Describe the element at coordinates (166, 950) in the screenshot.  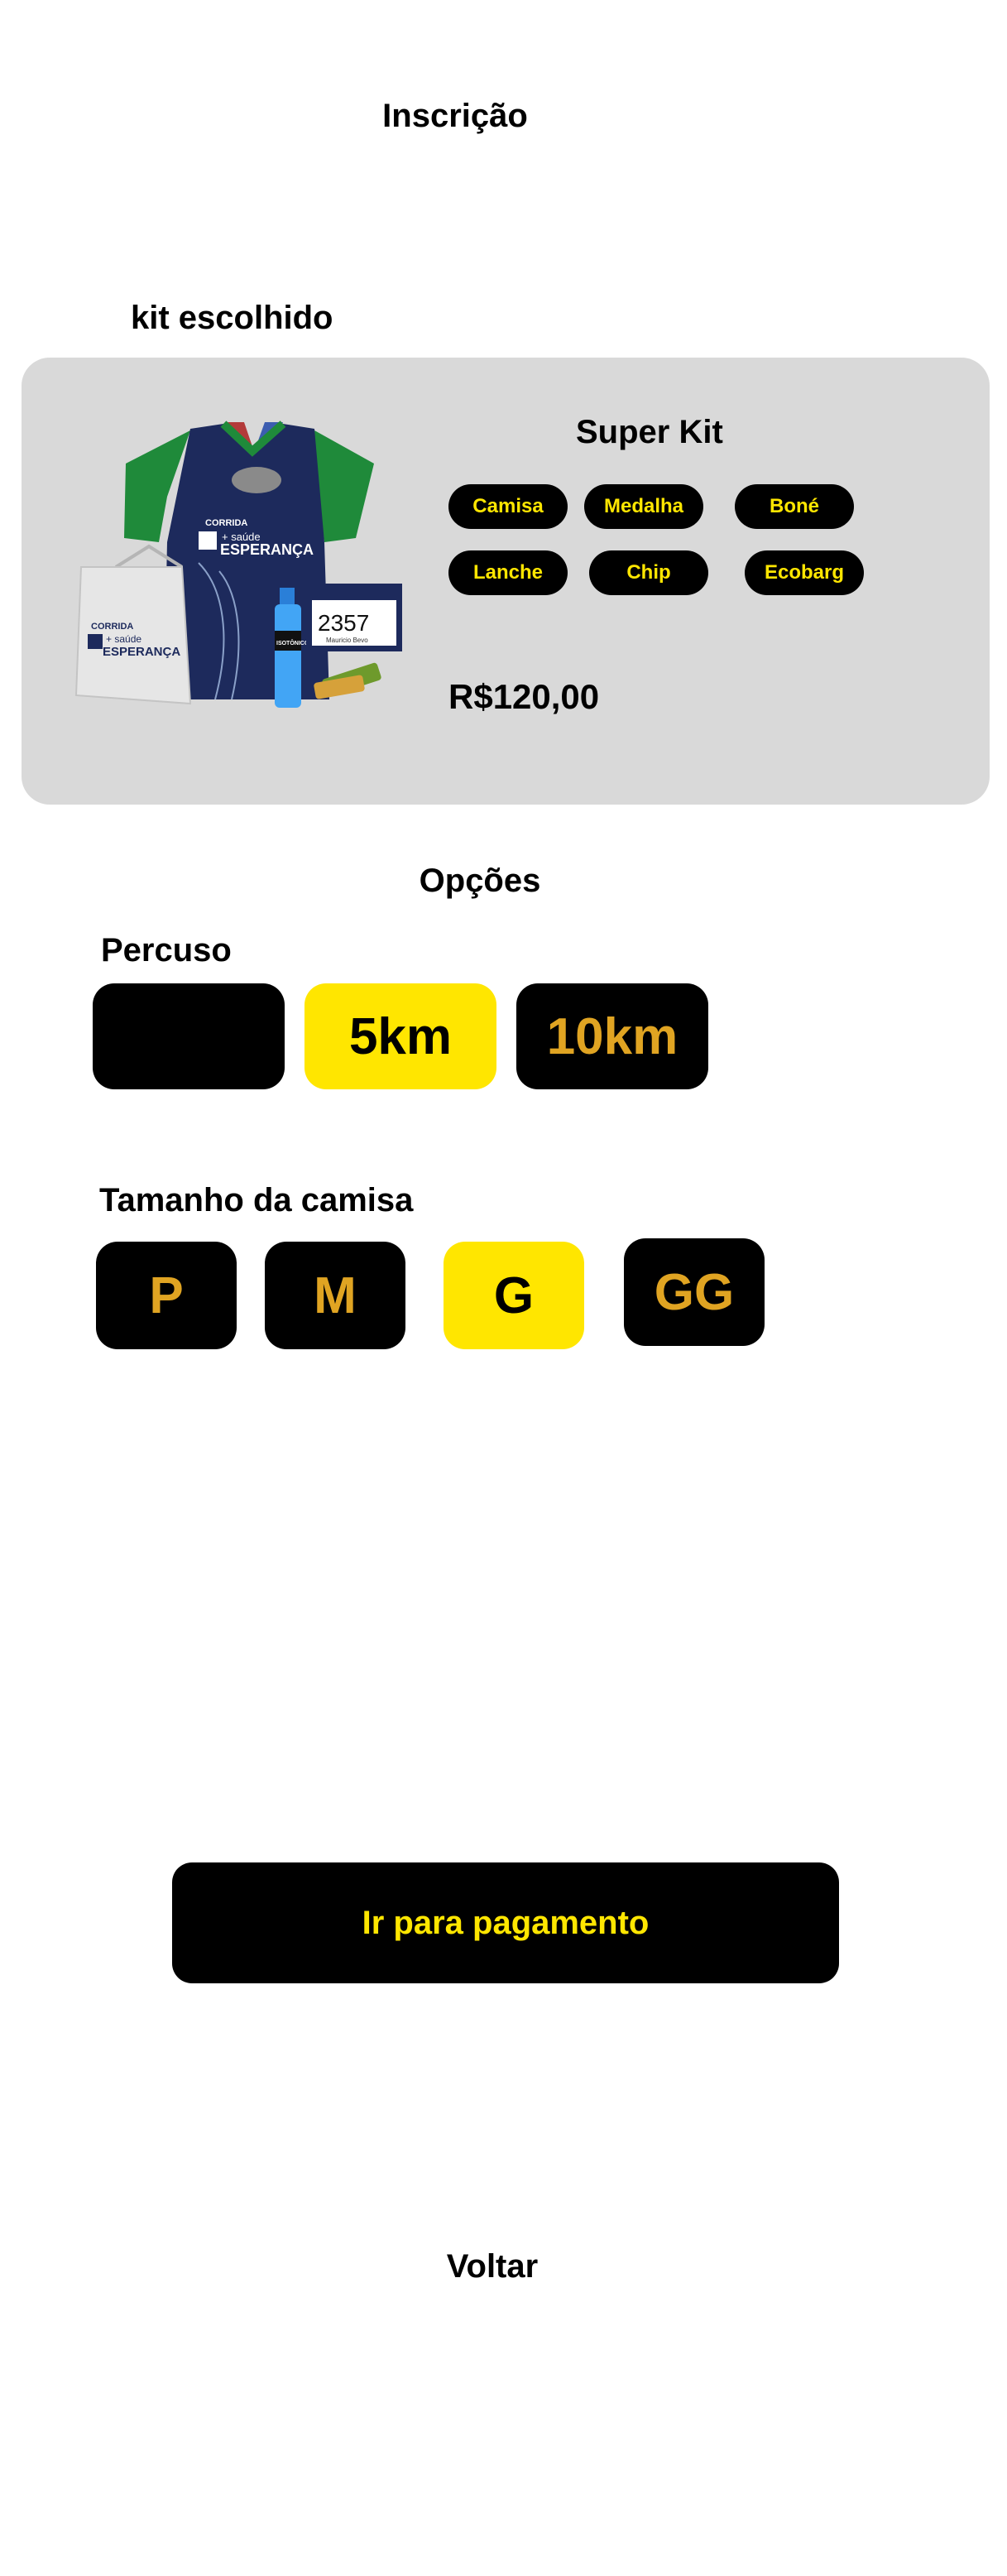
I see `route-label: Percuso` at that location.